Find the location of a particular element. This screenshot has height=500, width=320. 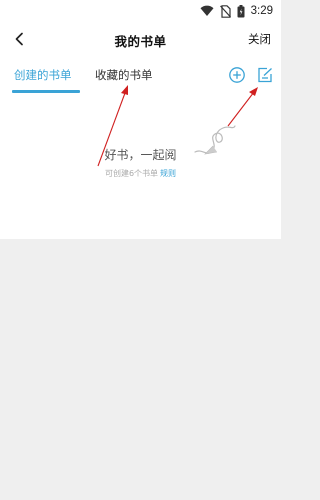

edit-note-icon is located at coordinates (265, 75).